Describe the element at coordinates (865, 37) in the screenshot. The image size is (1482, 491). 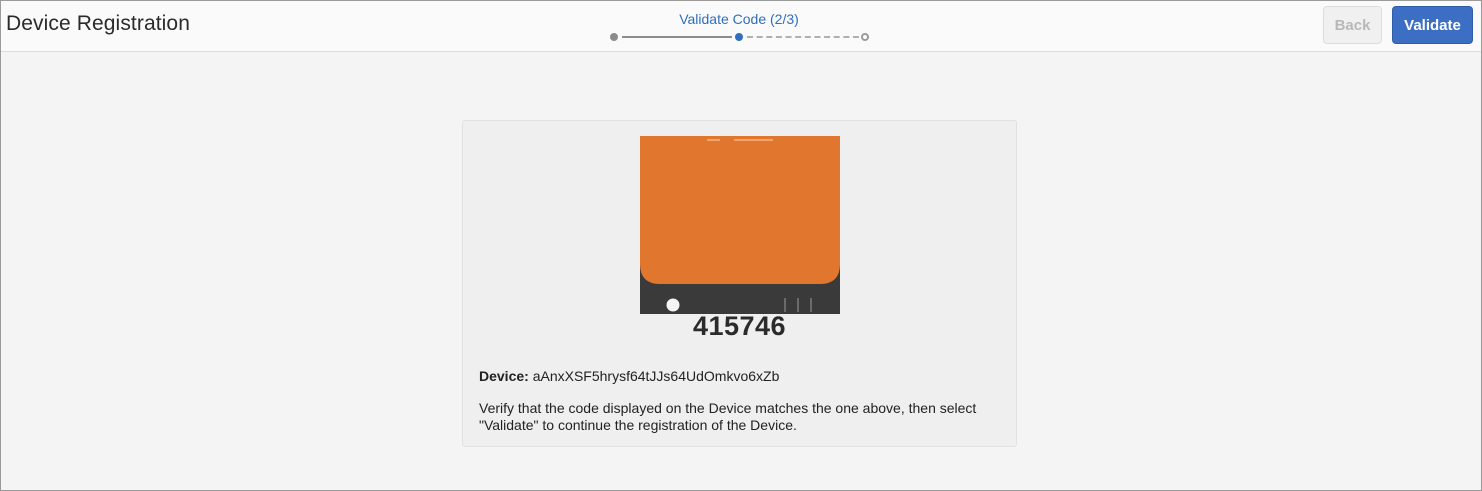
I see `step-3-dot` at that location.